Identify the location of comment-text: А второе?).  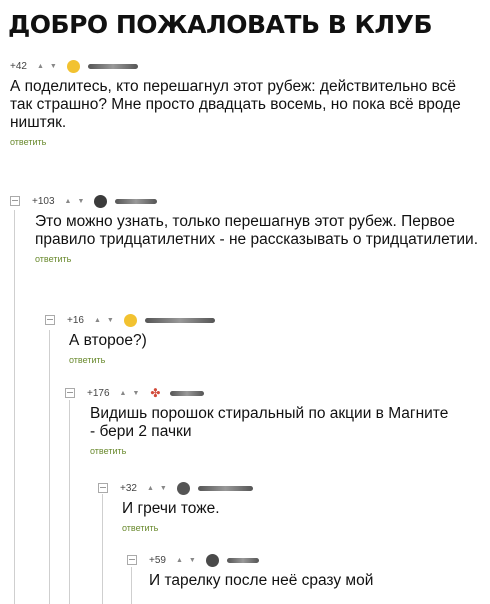
(108, 340).